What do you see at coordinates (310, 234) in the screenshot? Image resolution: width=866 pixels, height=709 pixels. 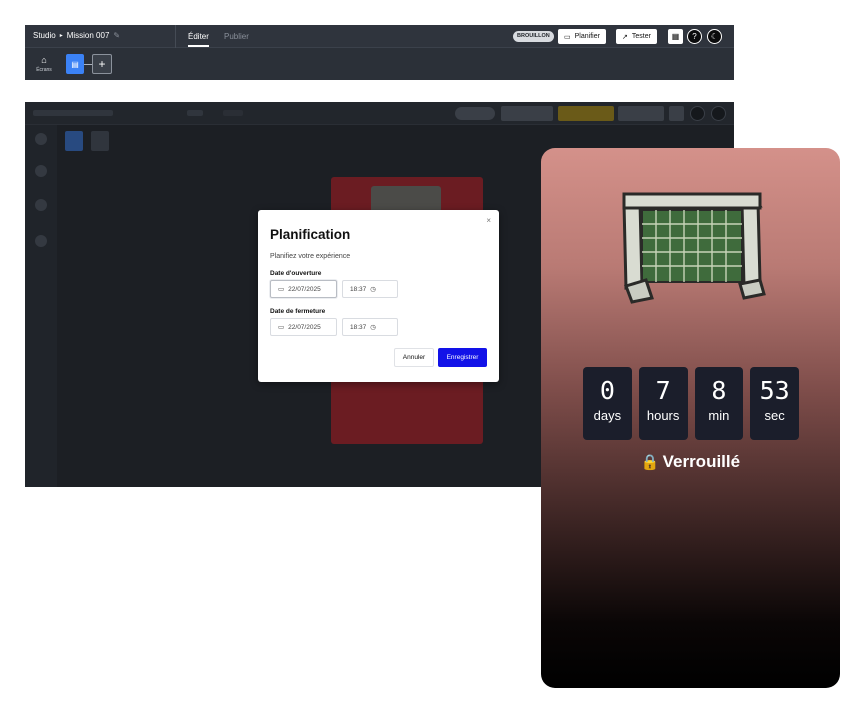 I see `modal-title: Planification` at bounding box center [310, 234].